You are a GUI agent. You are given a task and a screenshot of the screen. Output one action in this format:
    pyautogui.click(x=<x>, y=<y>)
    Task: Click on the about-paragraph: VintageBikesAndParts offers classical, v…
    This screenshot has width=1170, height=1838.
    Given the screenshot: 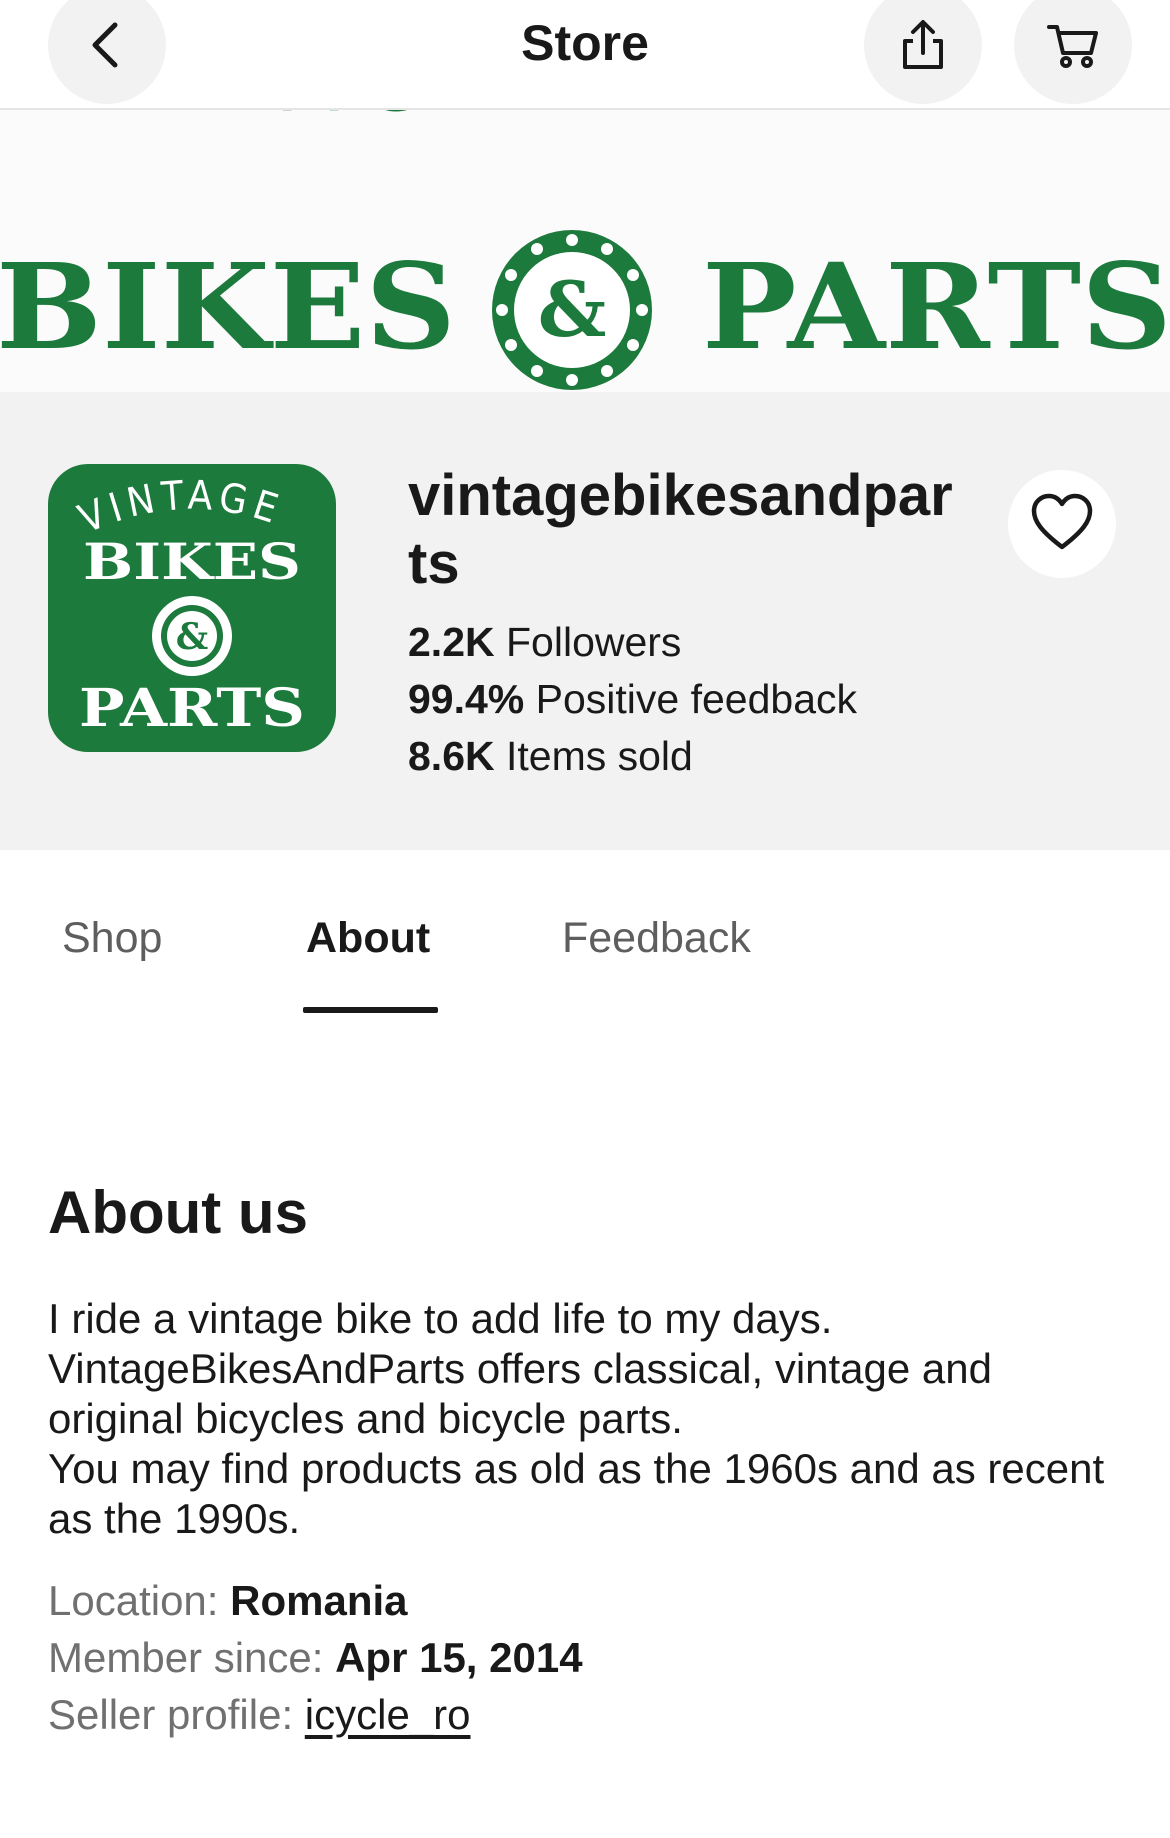 What is the action you would take?
    pyautogui.click(x=520, y=1393)
    